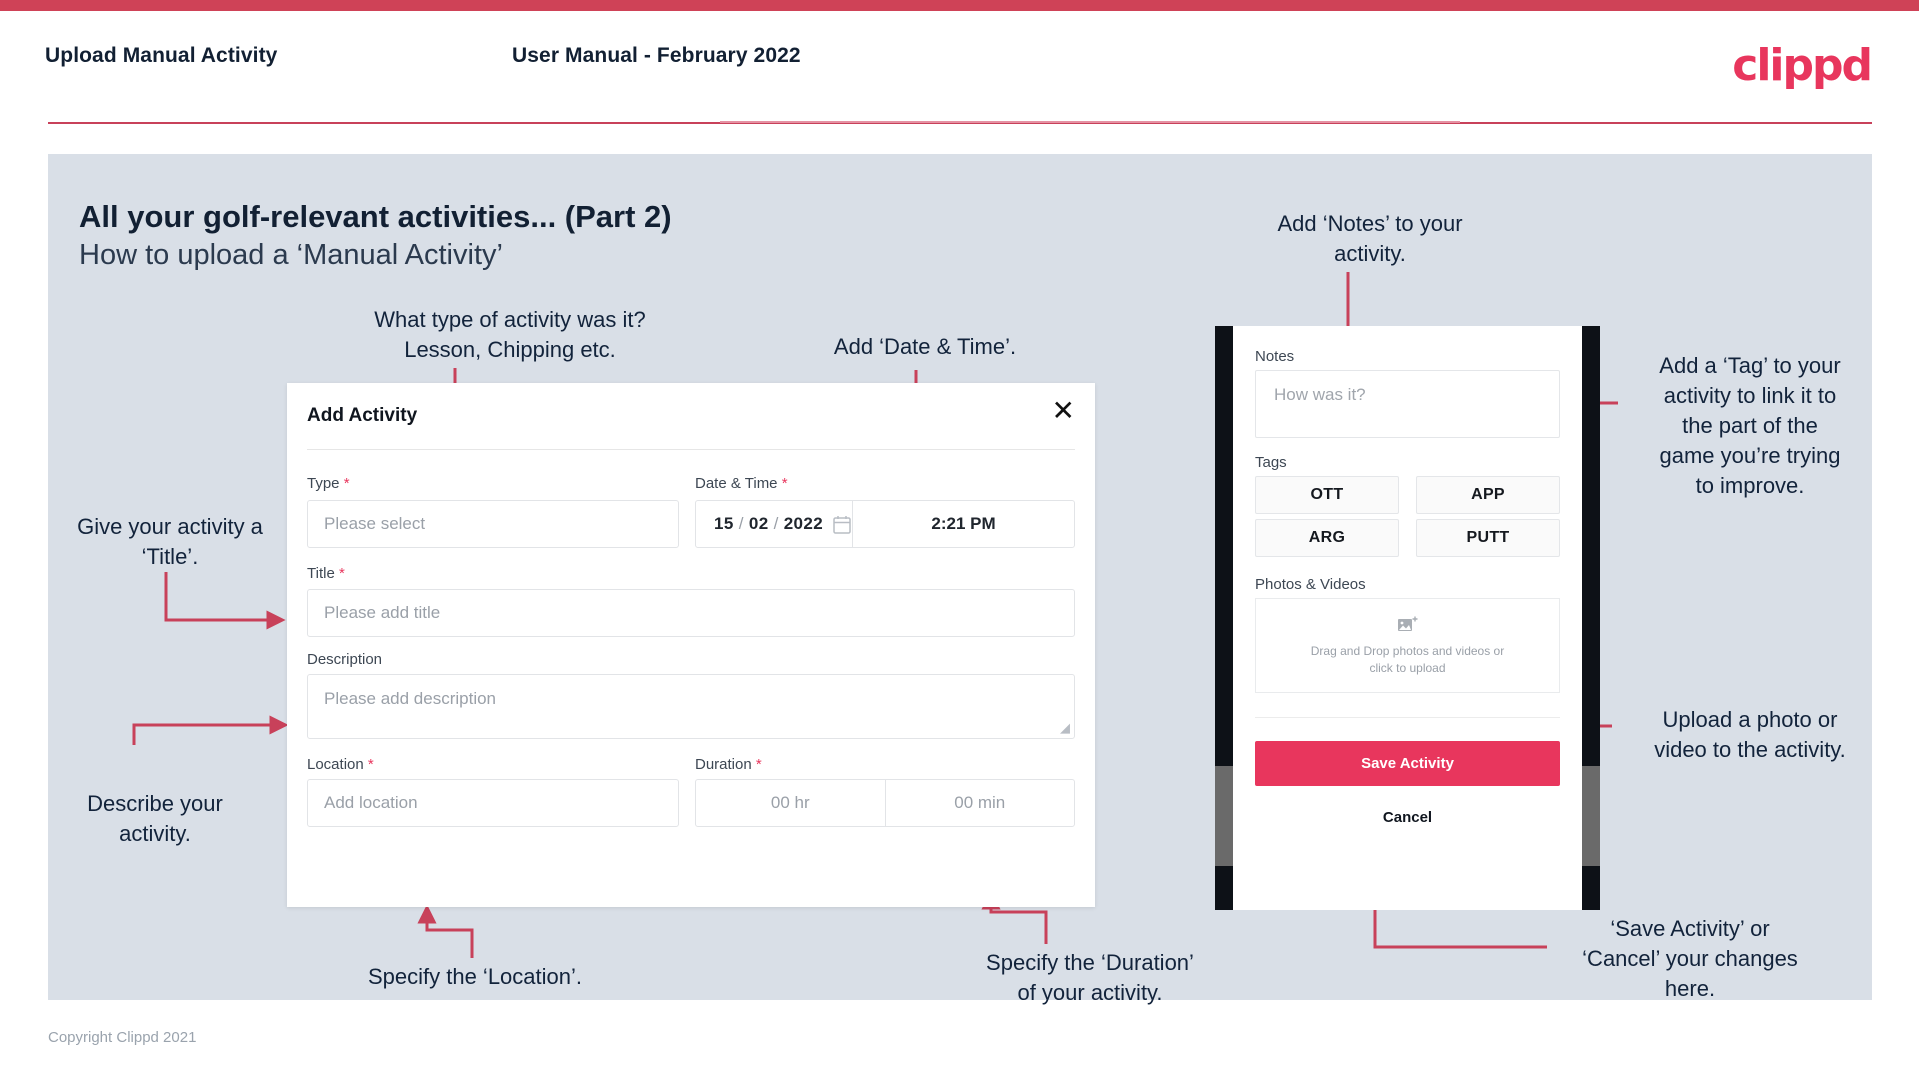  Describe the element at coordinates (321, 573) in the screenshot. I see `title-label-text: Title` at that location.